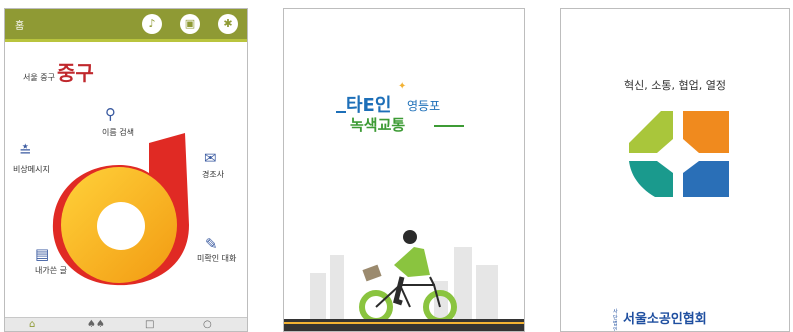 Image resolution: width=793 pixels, height=332 pixels. What do you see at coordinates (665, 319) in the screenshot?
I see `org-name: 서울소공인협회` at bounding box center [665, 319].